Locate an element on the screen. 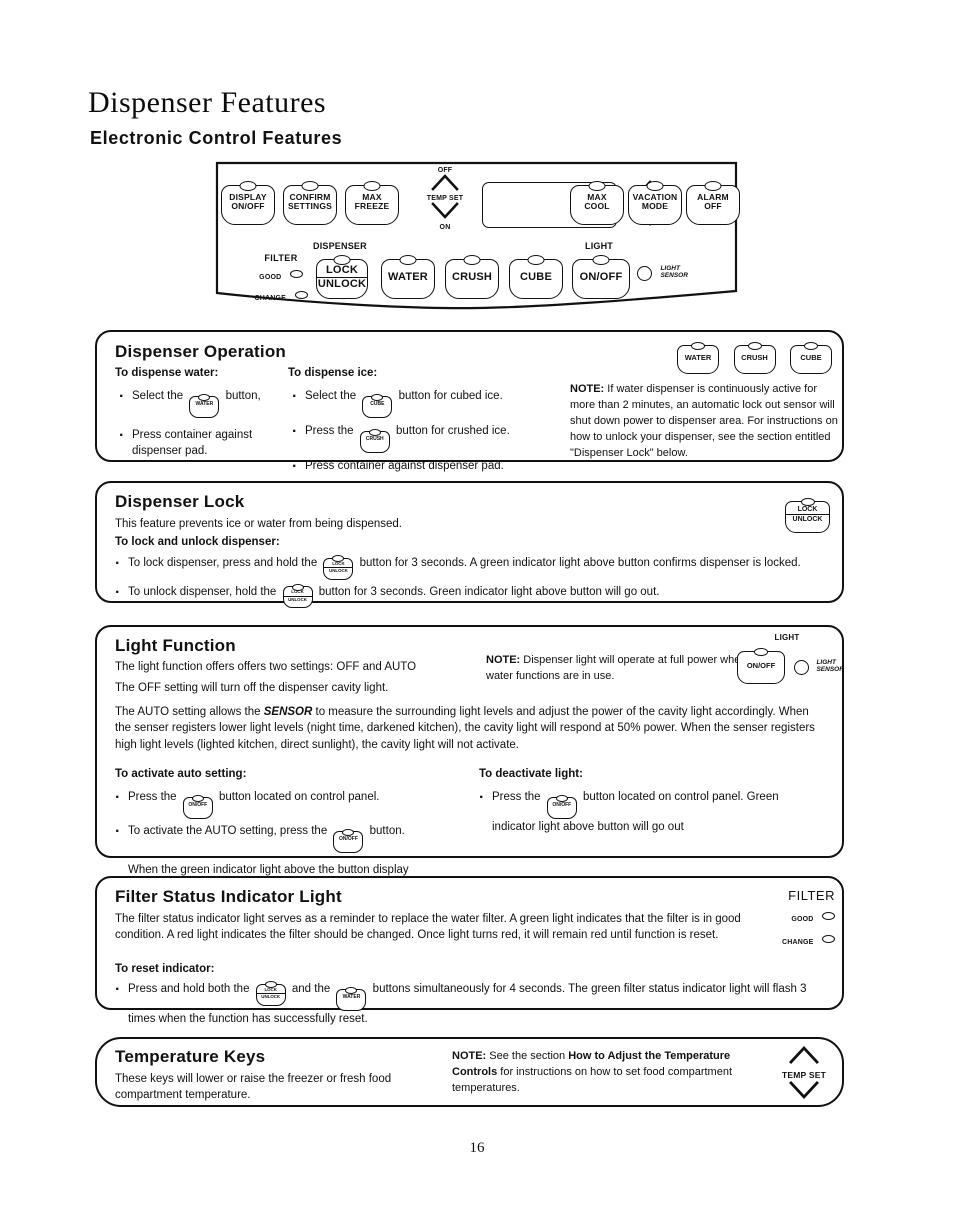 This screenshot has width=954, height=1215. temp-set-control: TEMP SET is located at coordinates (804, 1075).